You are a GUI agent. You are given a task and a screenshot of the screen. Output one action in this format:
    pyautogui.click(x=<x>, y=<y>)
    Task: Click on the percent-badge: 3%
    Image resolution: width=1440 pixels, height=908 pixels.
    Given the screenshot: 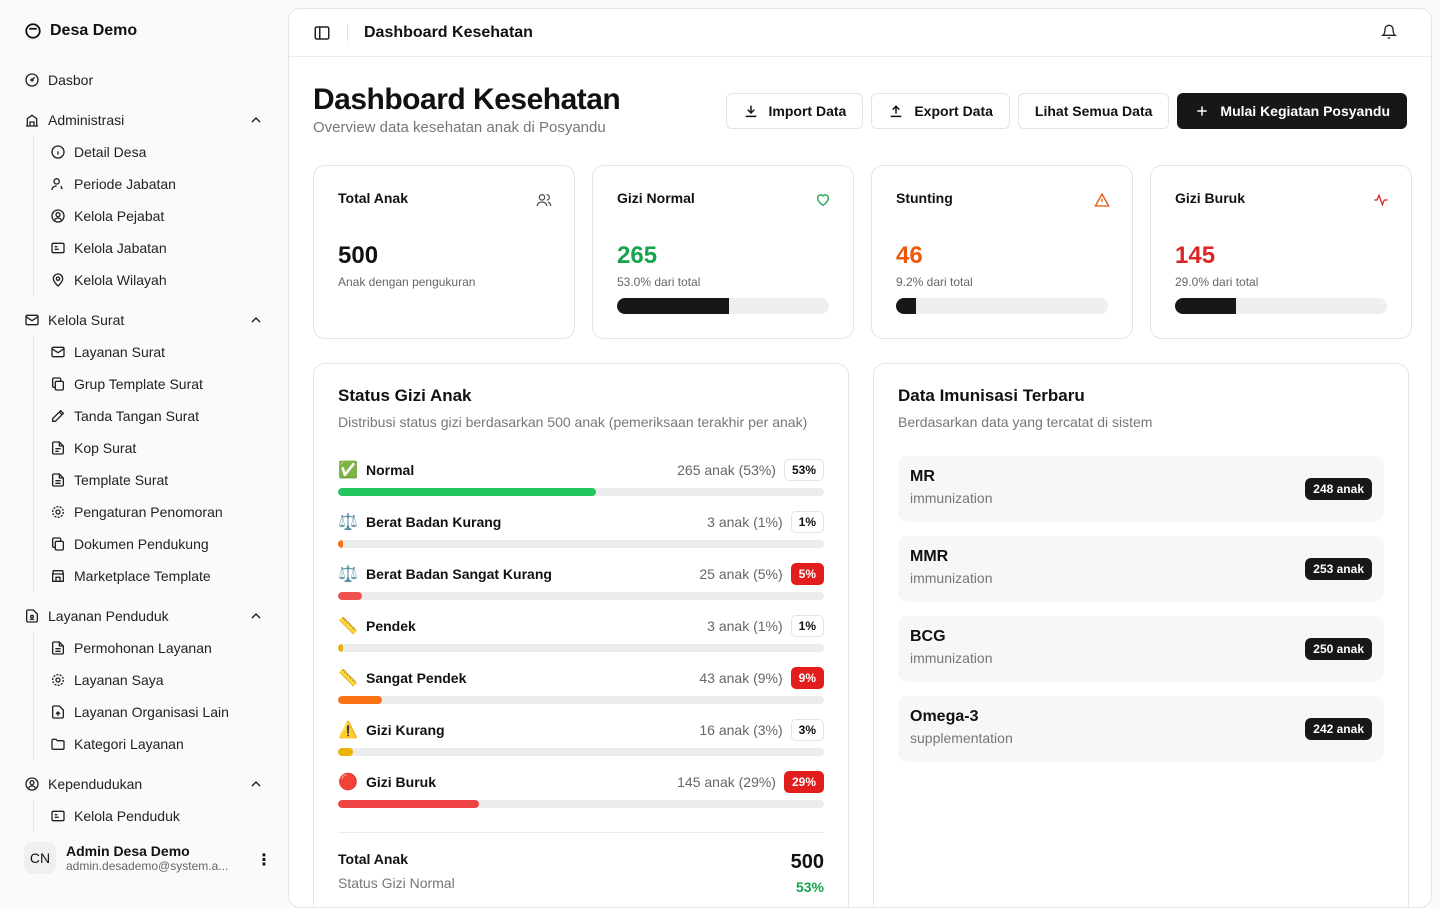 What is the action you would take?
    pyautogui.click(x=807, y=730)
    